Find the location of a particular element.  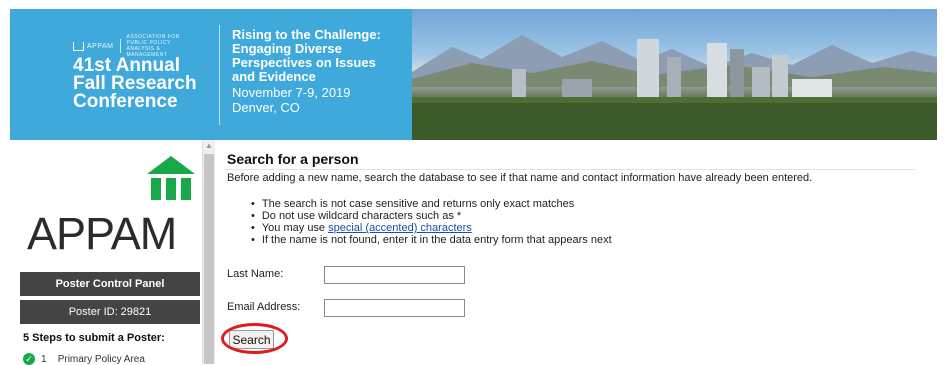

house-icon is located at coordinates (78, 46).